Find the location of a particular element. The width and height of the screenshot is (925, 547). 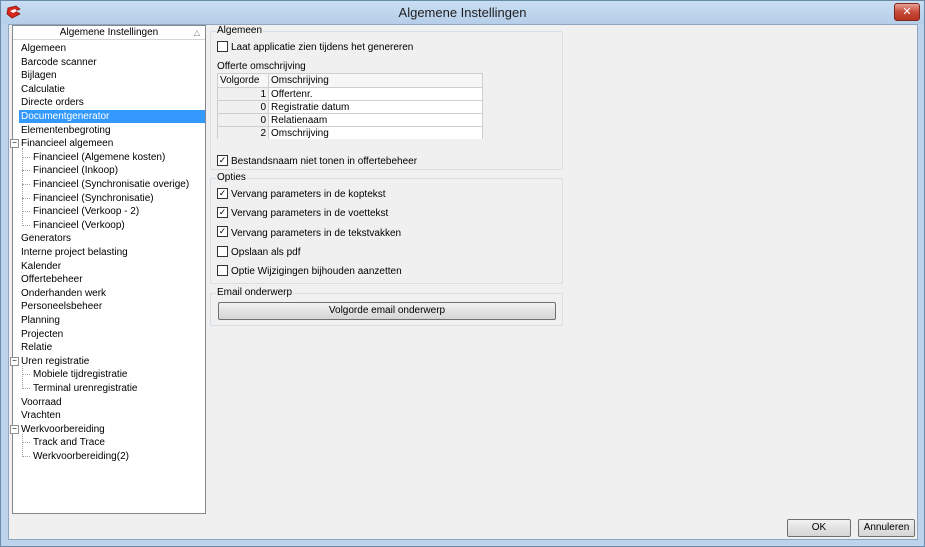

option-label: Vervang parameters in de koptekst is located at coordinates (308, 194).